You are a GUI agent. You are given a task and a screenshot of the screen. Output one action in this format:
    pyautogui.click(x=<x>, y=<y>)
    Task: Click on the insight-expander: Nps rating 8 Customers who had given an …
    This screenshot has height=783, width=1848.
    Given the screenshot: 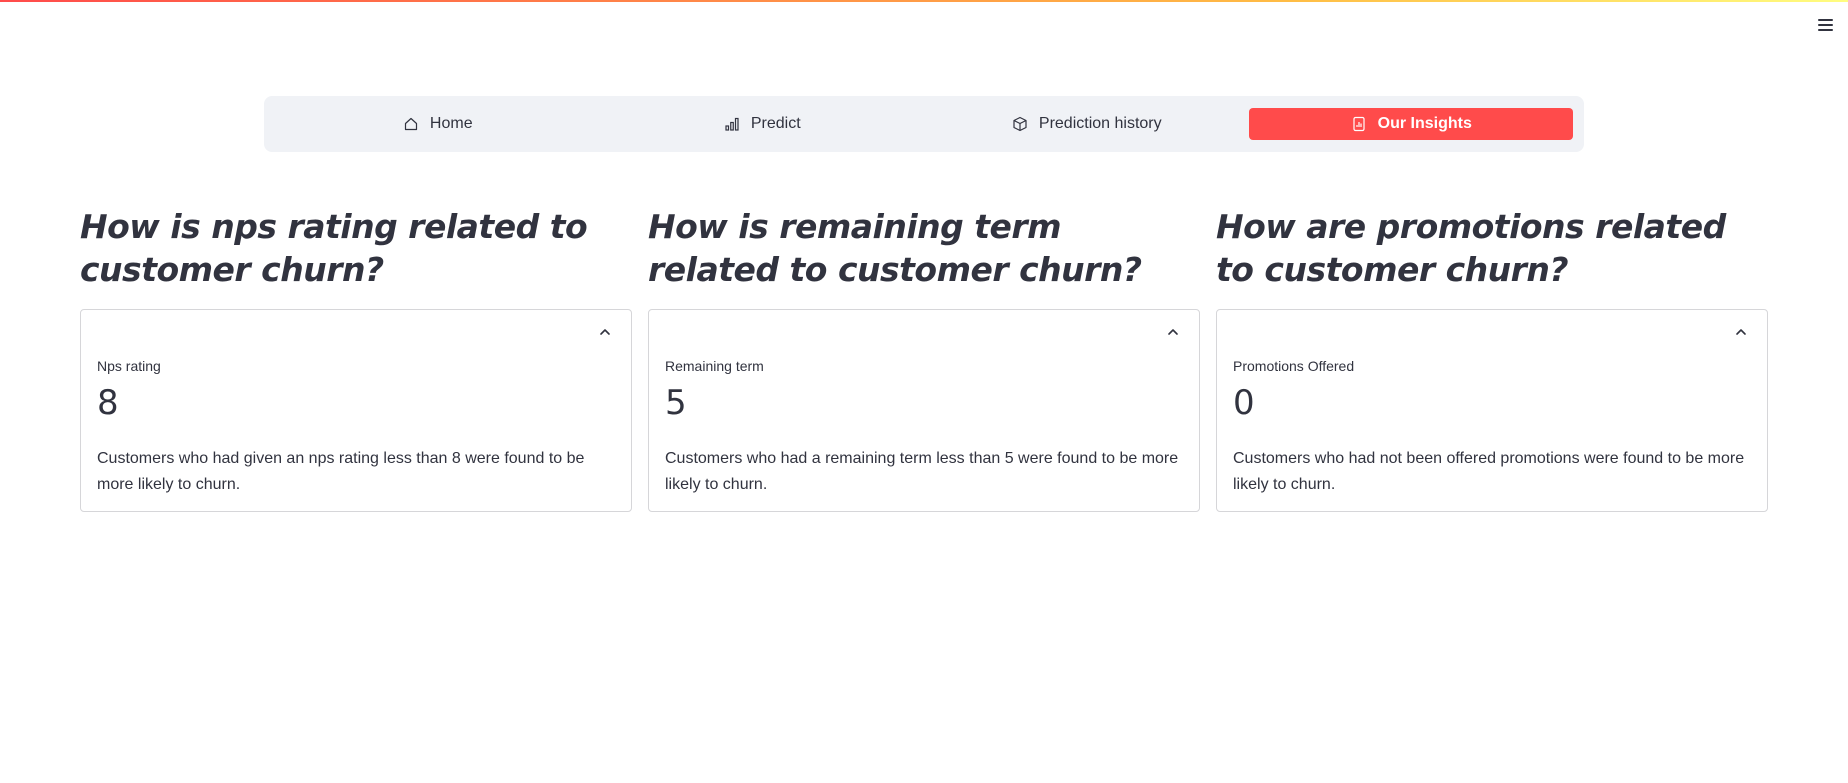 What is the action you would take?
    pyautogui.click(x=356, y=410)
    